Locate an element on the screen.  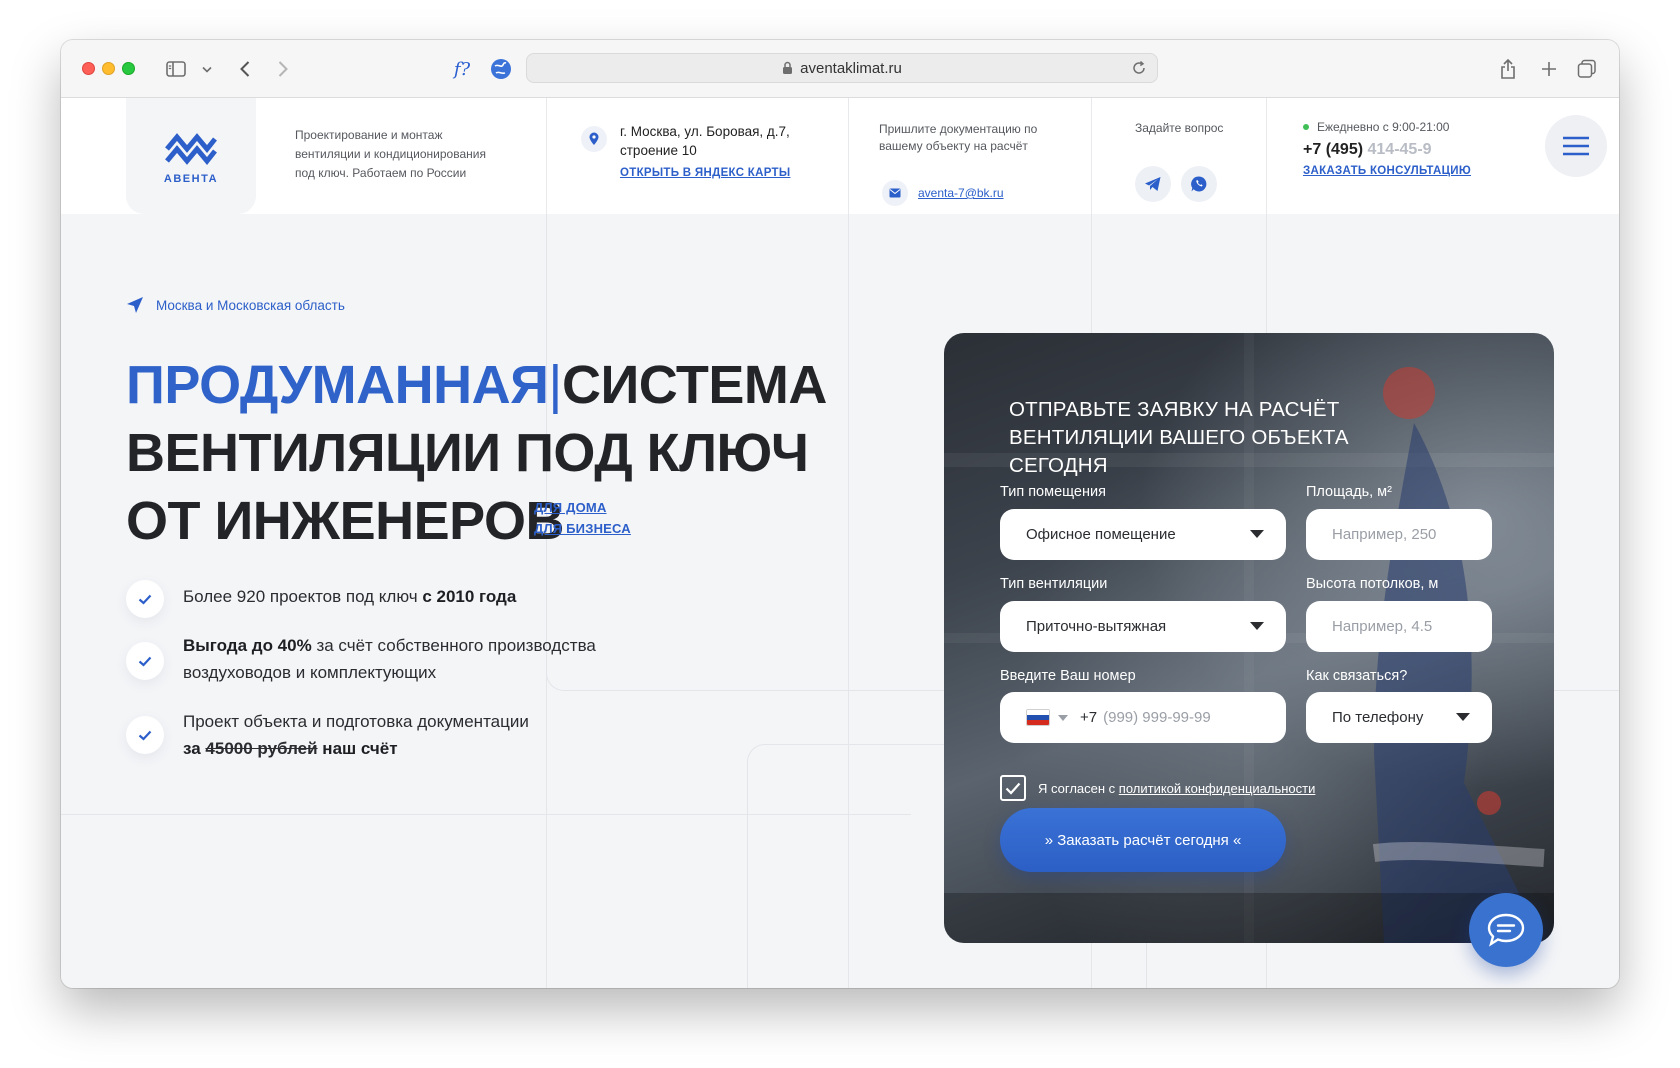
online-status-dot is located at coordinates (1306, 127).